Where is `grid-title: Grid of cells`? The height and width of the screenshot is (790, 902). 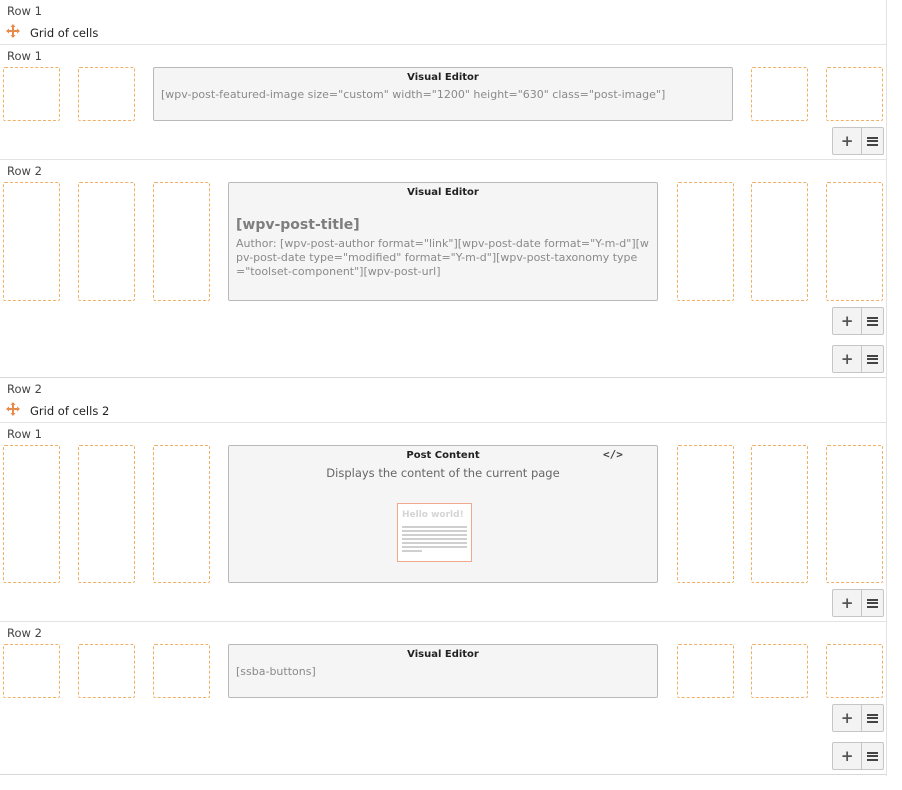 grid-title: Grid of cells is located at coordinates (64, 33).